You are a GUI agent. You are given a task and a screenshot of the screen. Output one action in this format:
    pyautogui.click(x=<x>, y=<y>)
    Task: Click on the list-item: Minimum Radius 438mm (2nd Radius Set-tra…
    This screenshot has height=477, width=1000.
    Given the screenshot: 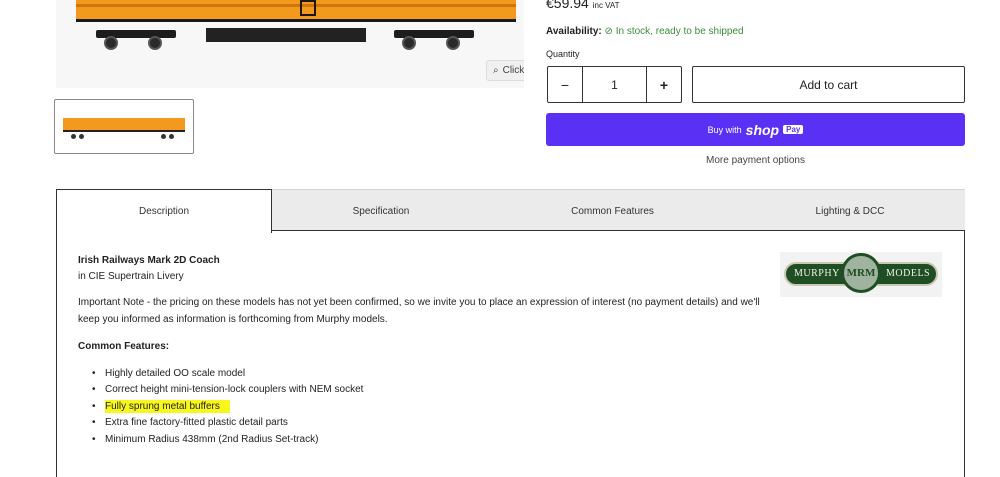 What is the action you would take?
    pyautogui.click(x=227, y=441)
    